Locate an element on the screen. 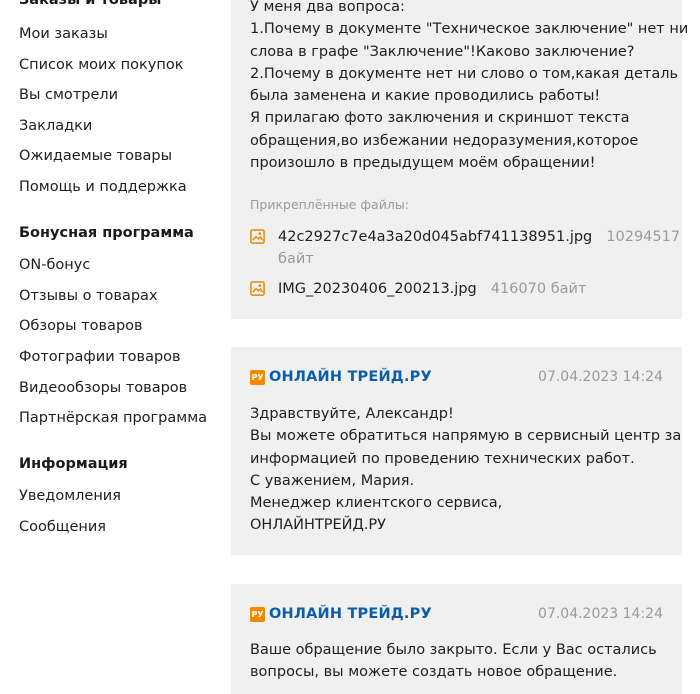 The width and height of the screenshot is (700, 694). sidebar-heading-info: Информация is located at coordinates (73, 464).